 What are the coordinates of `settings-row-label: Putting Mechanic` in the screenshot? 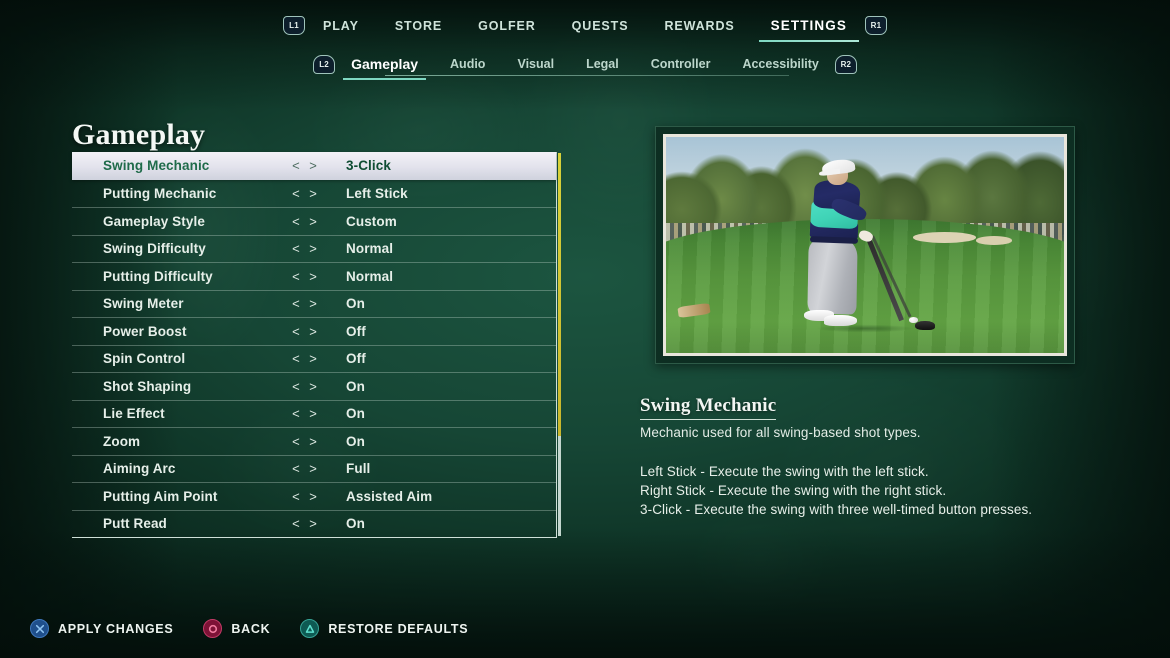 It's located at (160, 193).